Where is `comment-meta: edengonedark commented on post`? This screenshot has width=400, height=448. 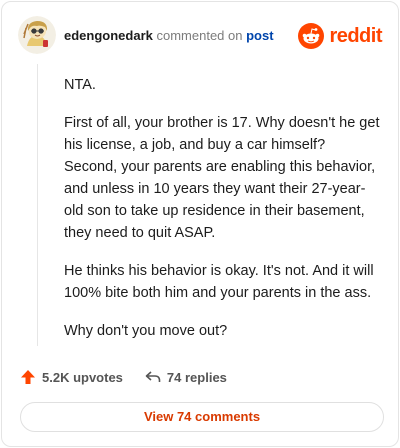 comment-meta: edengonedark commented on post is located at coordinates (169, 35).